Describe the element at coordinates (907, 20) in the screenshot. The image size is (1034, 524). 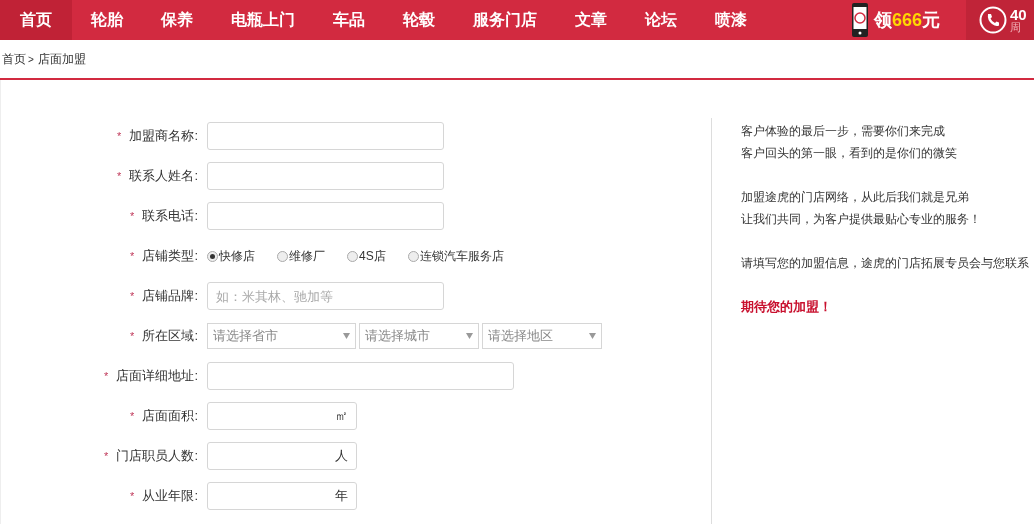
I see `promo-text: 领666元` at that location.